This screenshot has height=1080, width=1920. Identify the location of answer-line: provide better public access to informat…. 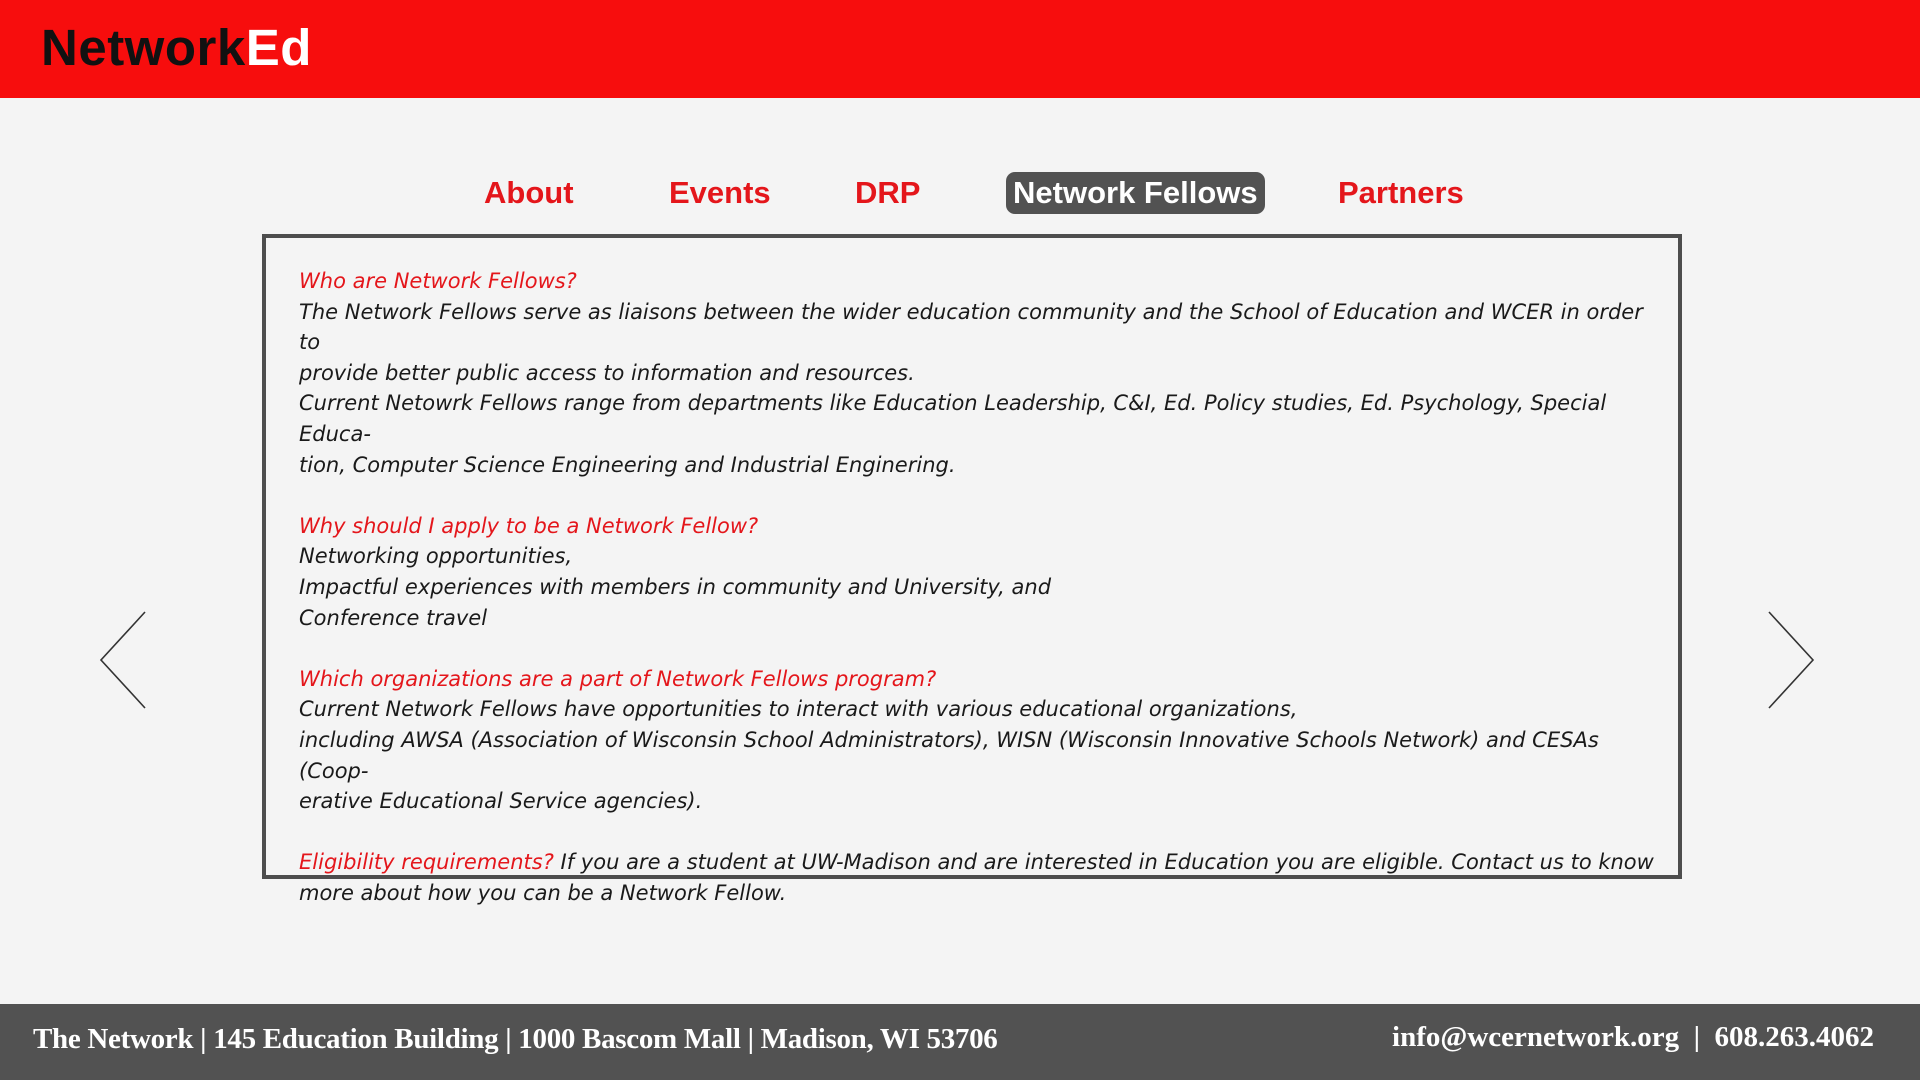
(607, 372).